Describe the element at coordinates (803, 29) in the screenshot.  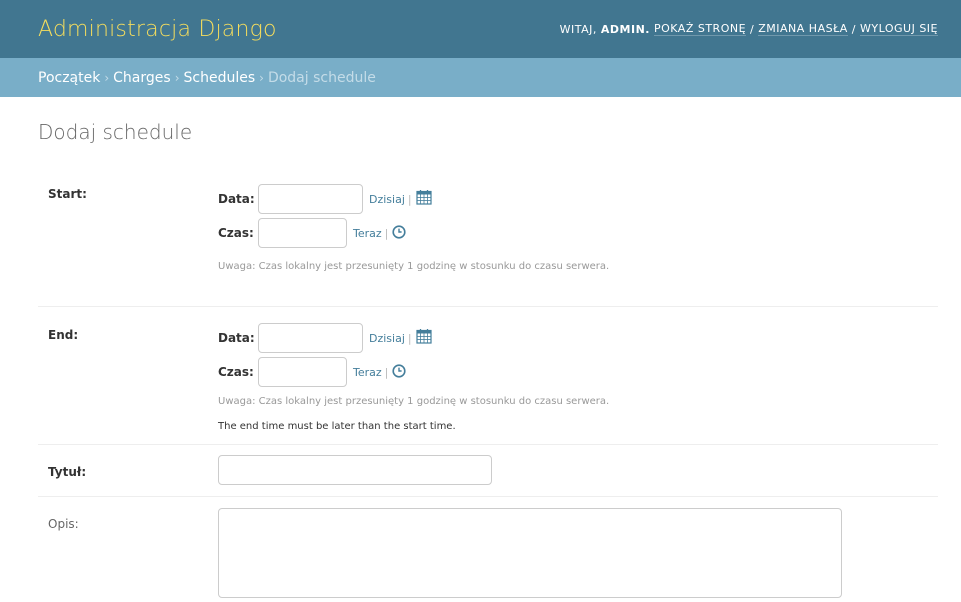
I see `change-password-link: ZMIANA HASŁA` at that location.